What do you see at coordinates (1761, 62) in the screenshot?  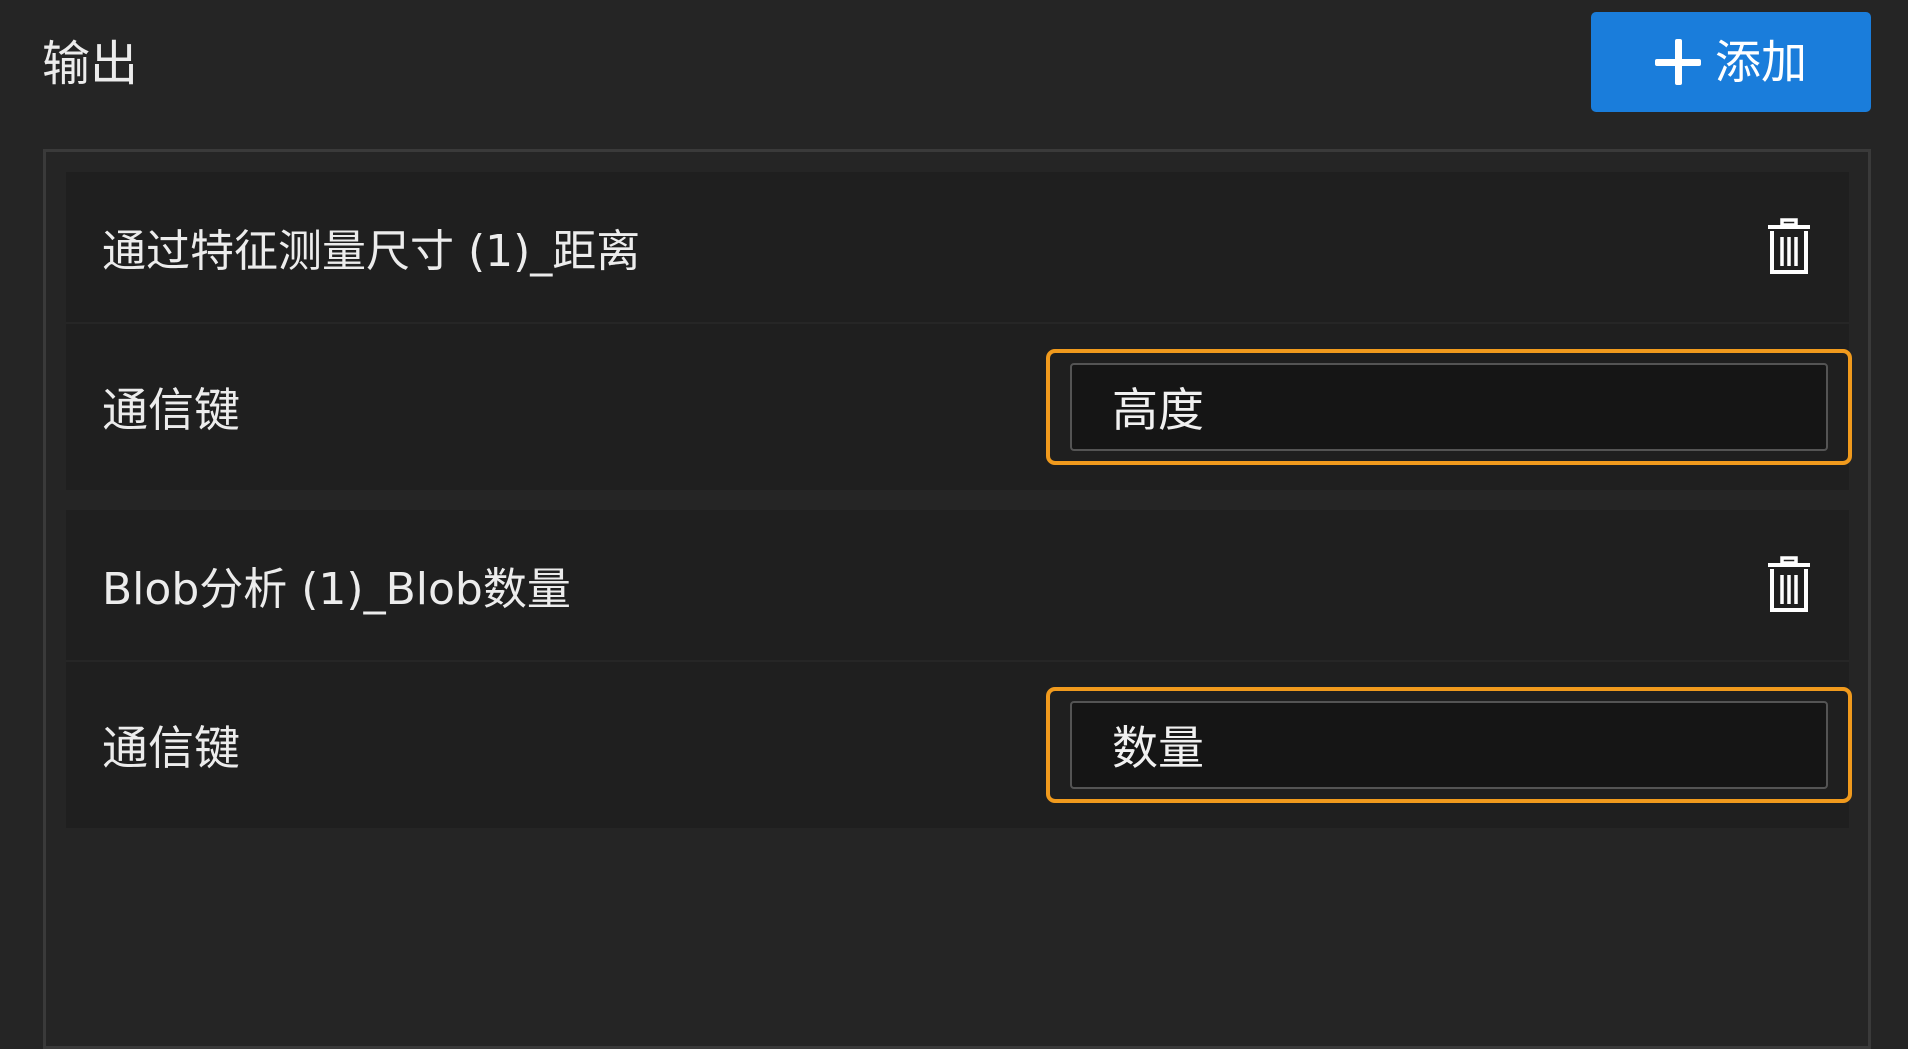 I see `add-button-label: 添加` at bounding box center [1761, 62].